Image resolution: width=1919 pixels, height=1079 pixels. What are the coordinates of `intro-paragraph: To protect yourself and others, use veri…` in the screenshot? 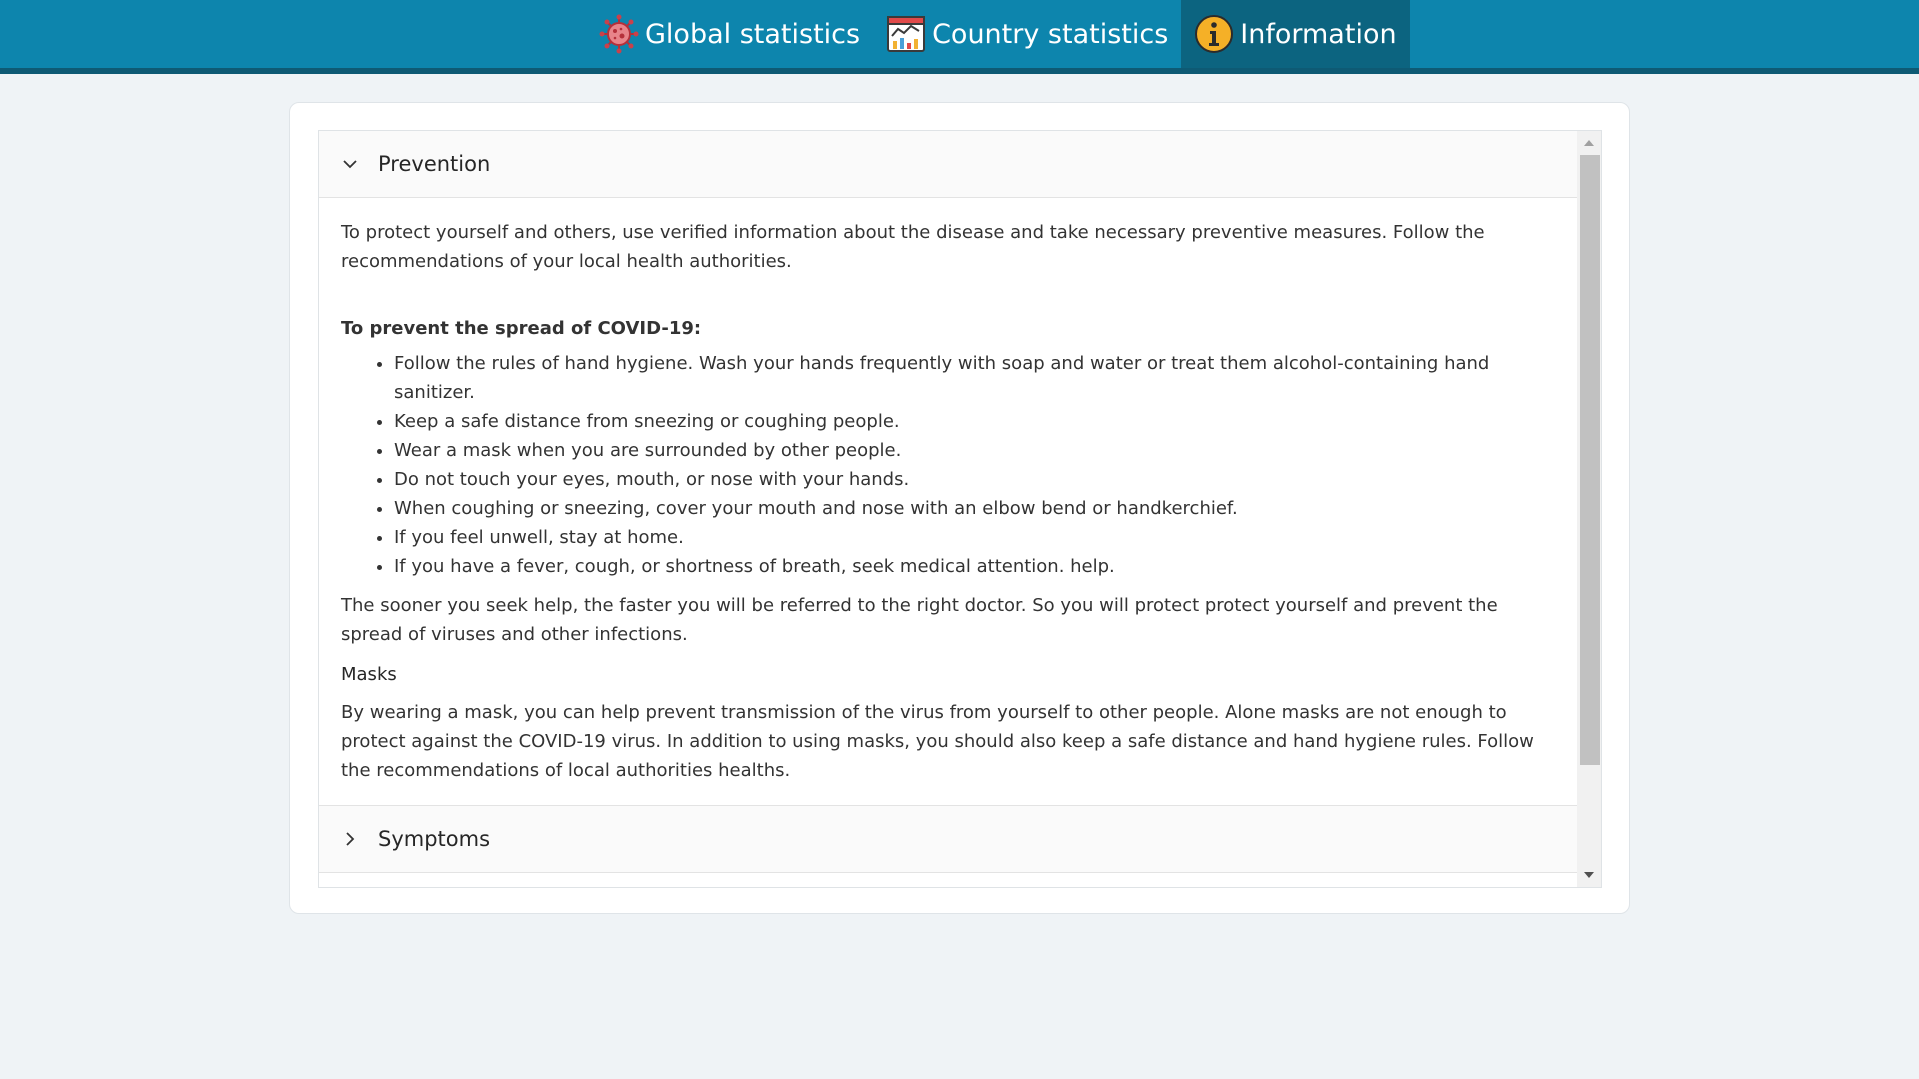 It's located at (913, 247).